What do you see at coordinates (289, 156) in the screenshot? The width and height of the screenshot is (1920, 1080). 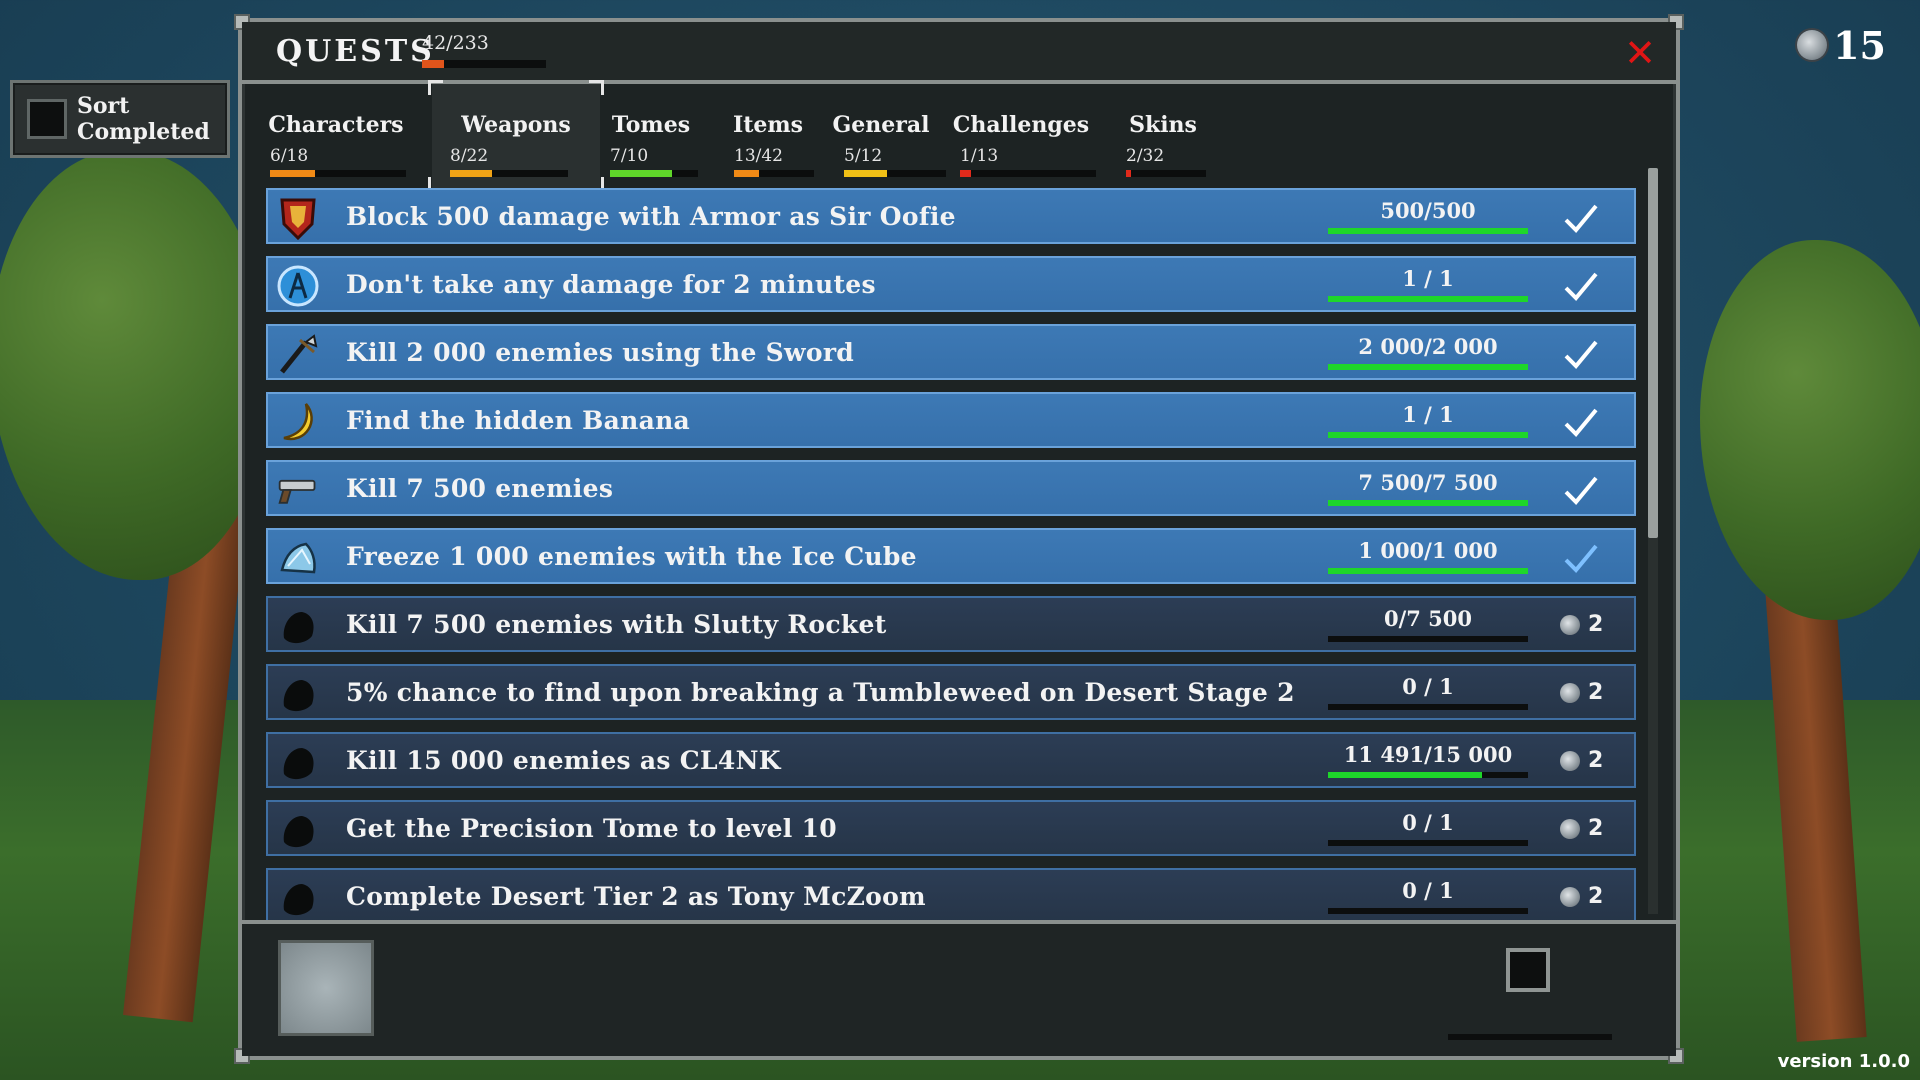 I see `tab-count: 6/18` at bounding box center [289, 156].